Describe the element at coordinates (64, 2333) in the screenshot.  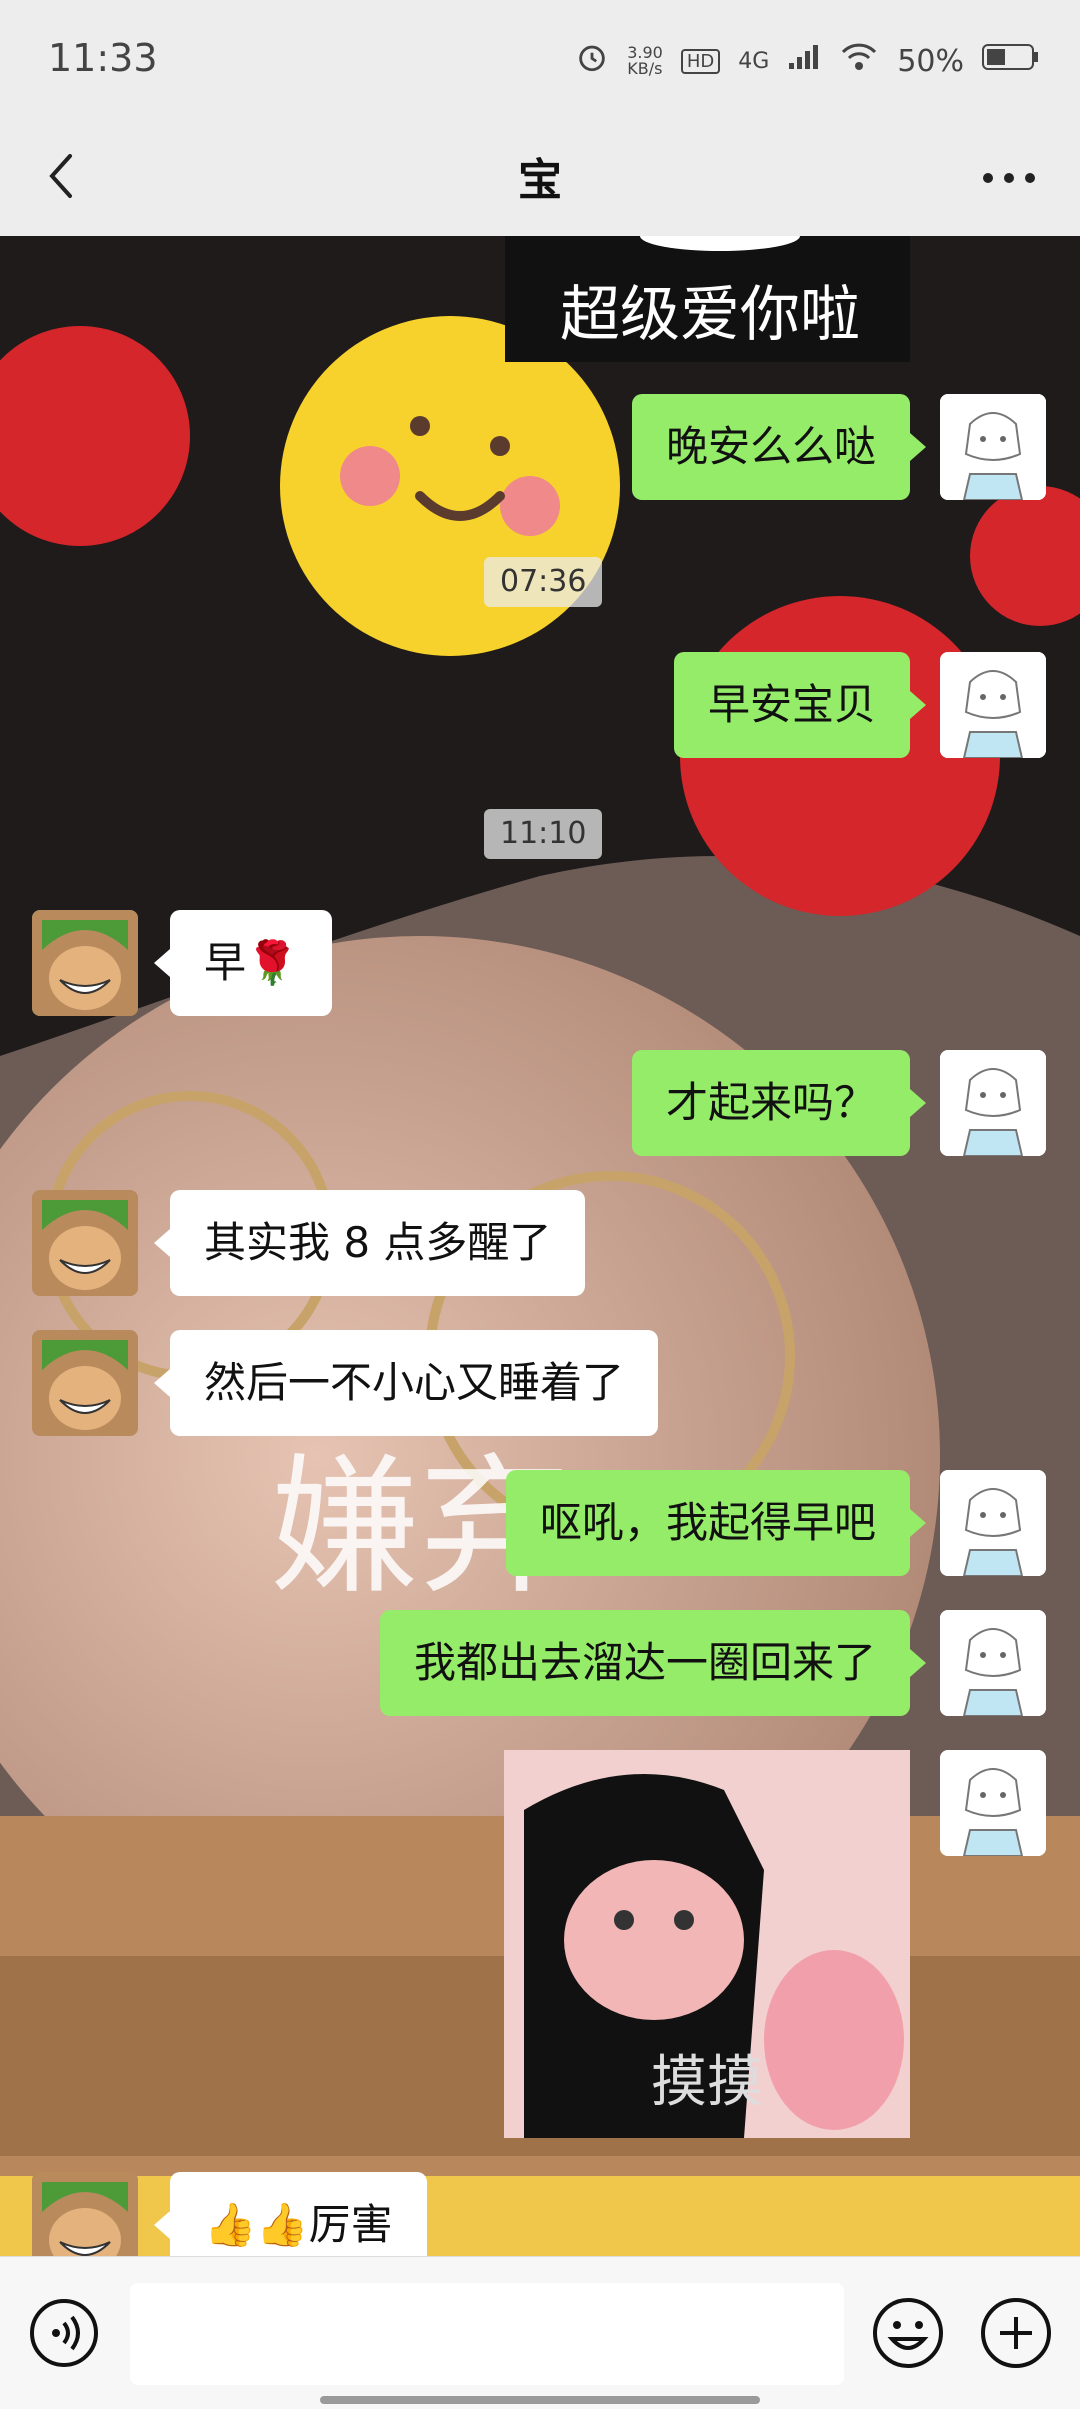
I see `voice-icon` at that location.